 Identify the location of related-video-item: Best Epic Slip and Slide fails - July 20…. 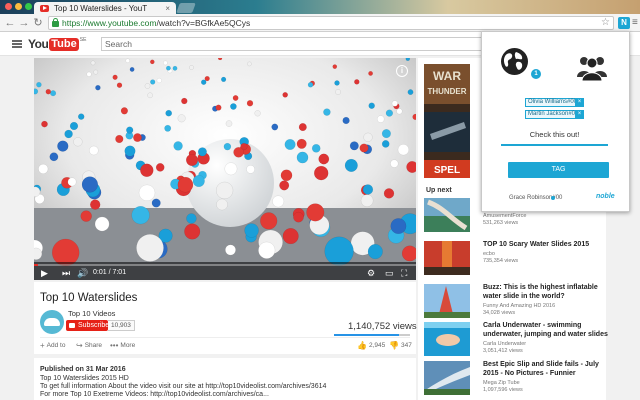
(512, 378).